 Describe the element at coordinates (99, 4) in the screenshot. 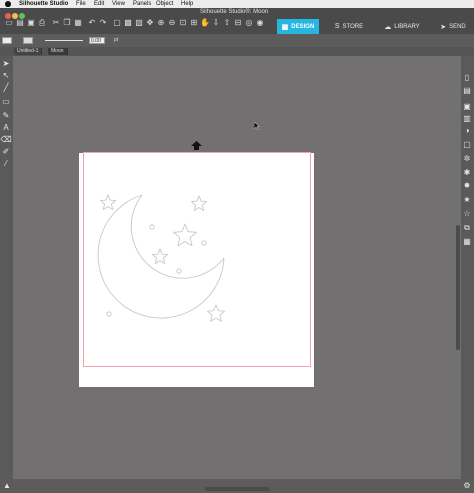

I see `menu-edit: Edit` at that location.